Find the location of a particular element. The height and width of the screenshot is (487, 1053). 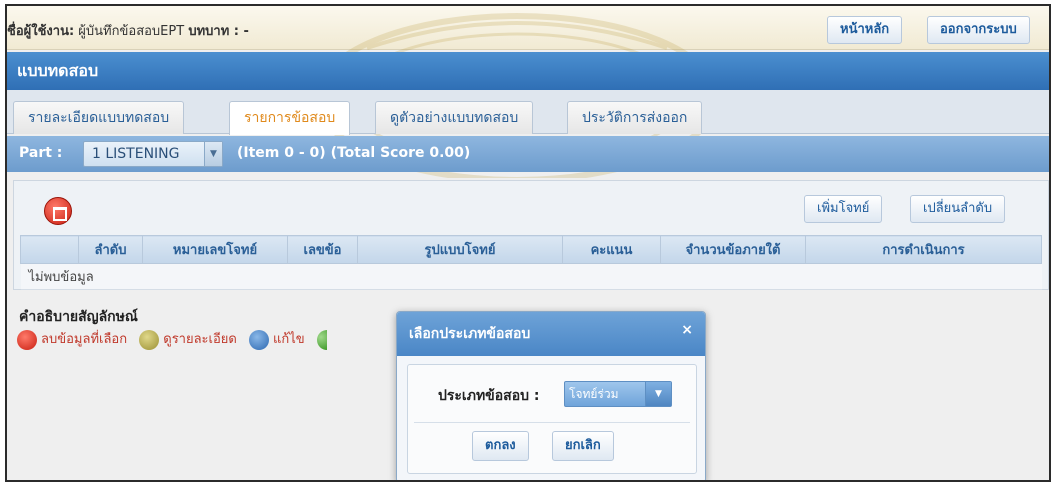

column-question-number: หมายเลขโจทย์ is located at coordinates (215, 249).